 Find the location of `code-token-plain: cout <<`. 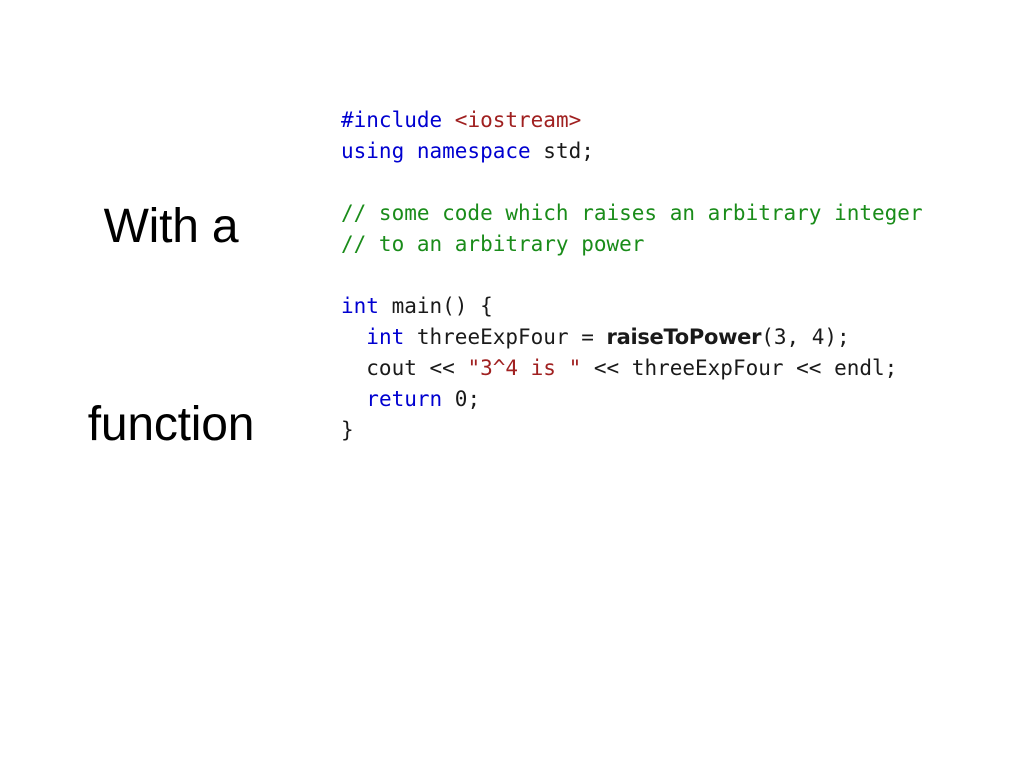

code-token-plain: cout << is located at coordinates (404, 368).